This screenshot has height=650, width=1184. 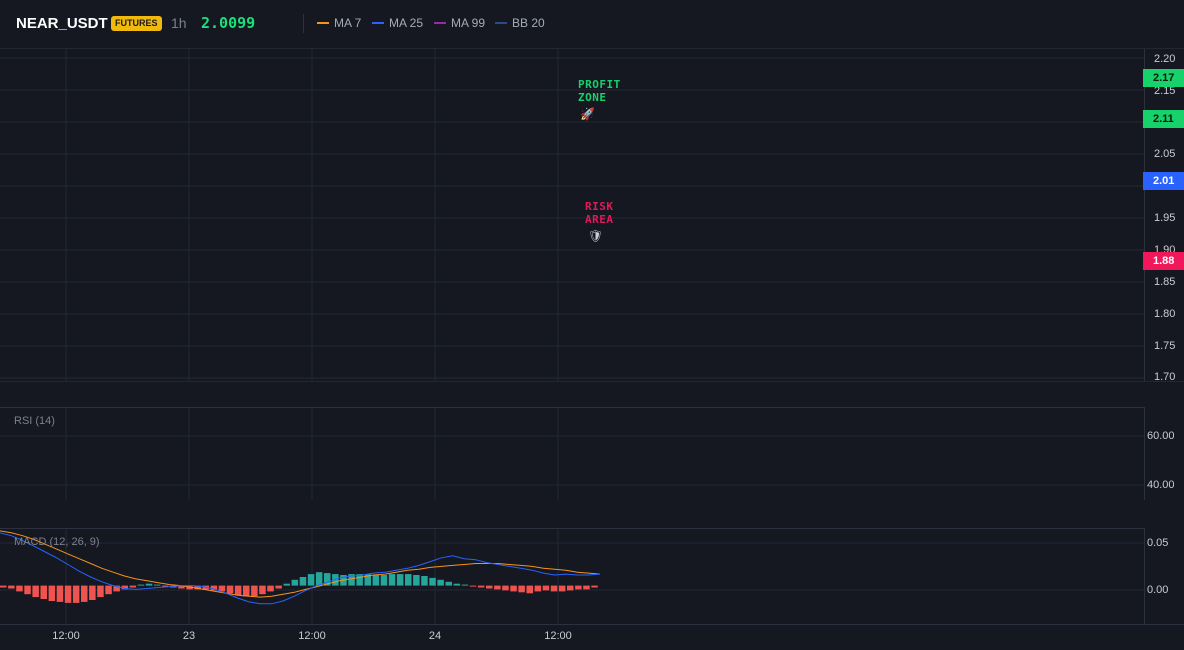 I want to click on macd-tick: 0.00, so click(x=1158, y=590).